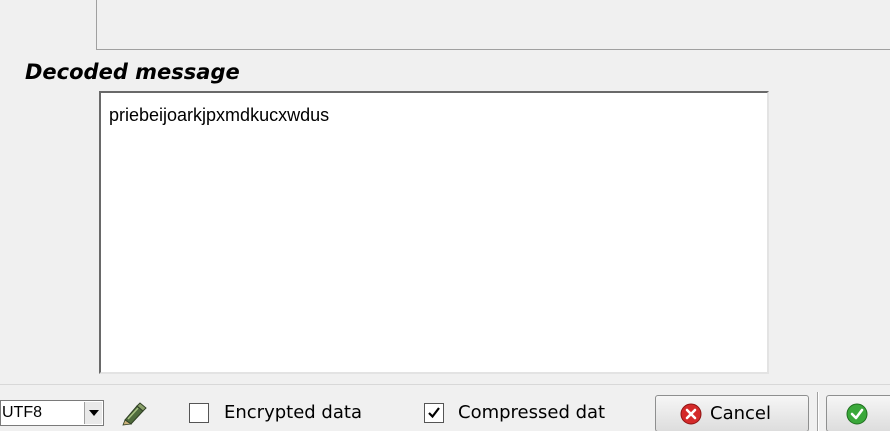 The width and height of the screenshot is (890, 431). What do you see at coordinates (691, 414) in the screenshot?
I see `cancel-icon` at bounding box center [691, 414].